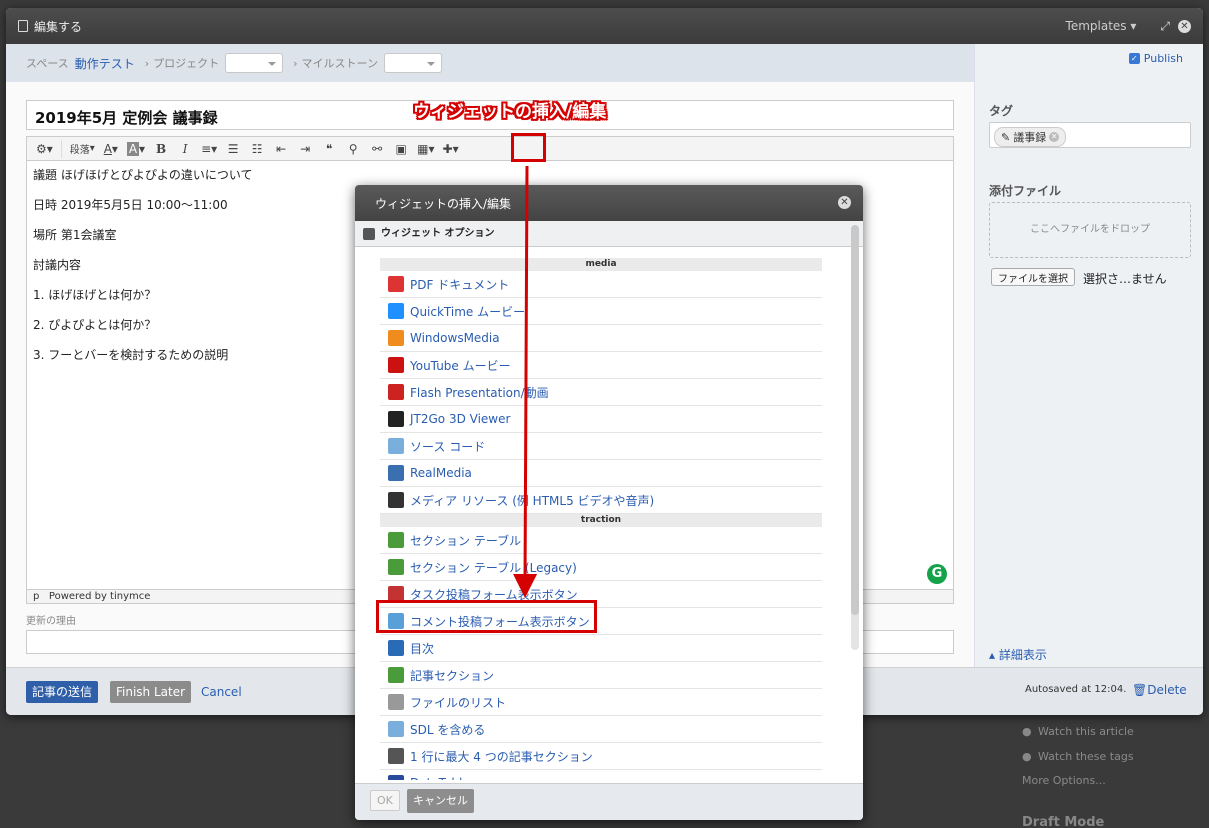  I want to click on text-color-icon: A ▾, so click(111, 149).